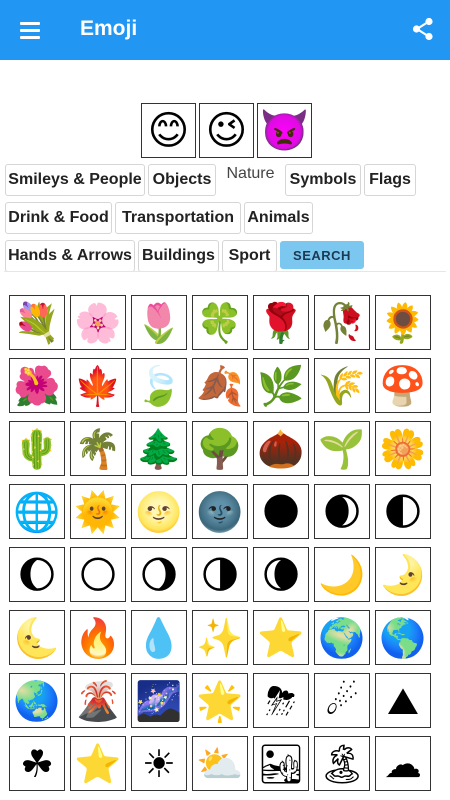 This screenshot has width=450, height=800. What do you see at coordinates (220, 574) in the screenshot?
I see `emoji-cell: 🌗` at bounding box center [220, 574].